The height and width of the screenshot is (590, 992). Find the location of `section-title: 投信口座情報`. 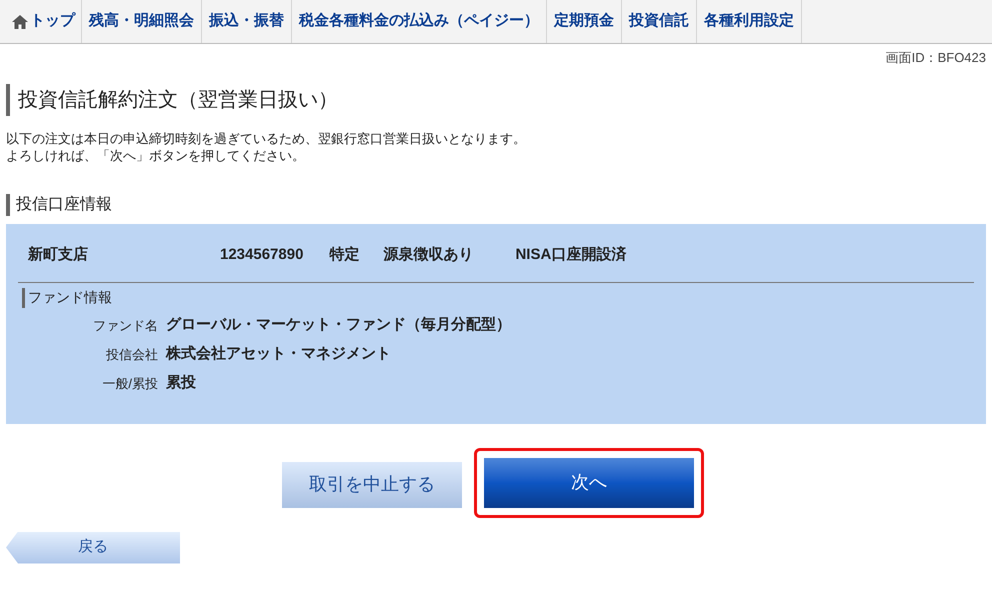

section-title: 投信口座情報 is located at coordinates (64, 204).